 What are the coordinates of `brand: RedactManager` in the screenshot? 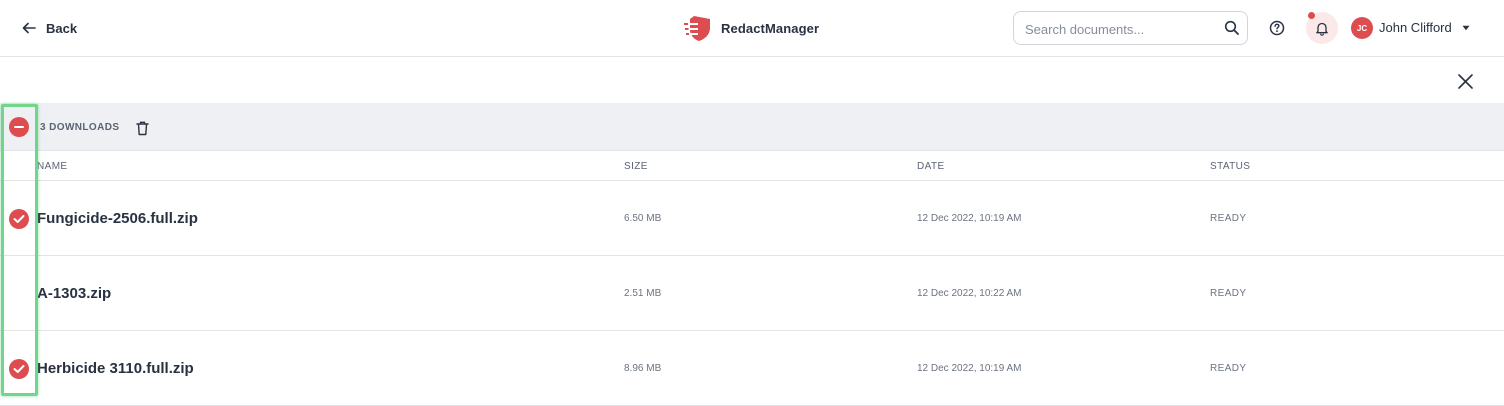 It's located at (751, 28).